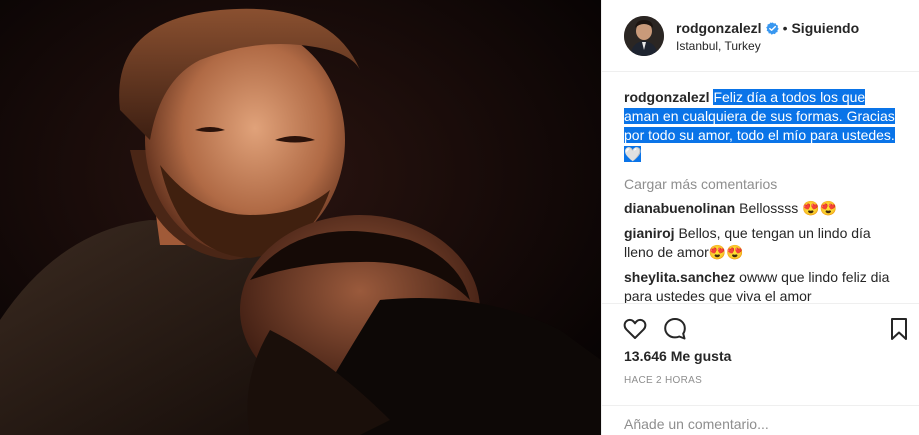 Image resolution: width=919 pixels, height=435 pixels. Describe the element at coordinates (764, 424) in the screenshot. I see `add-comment-input` at that location.